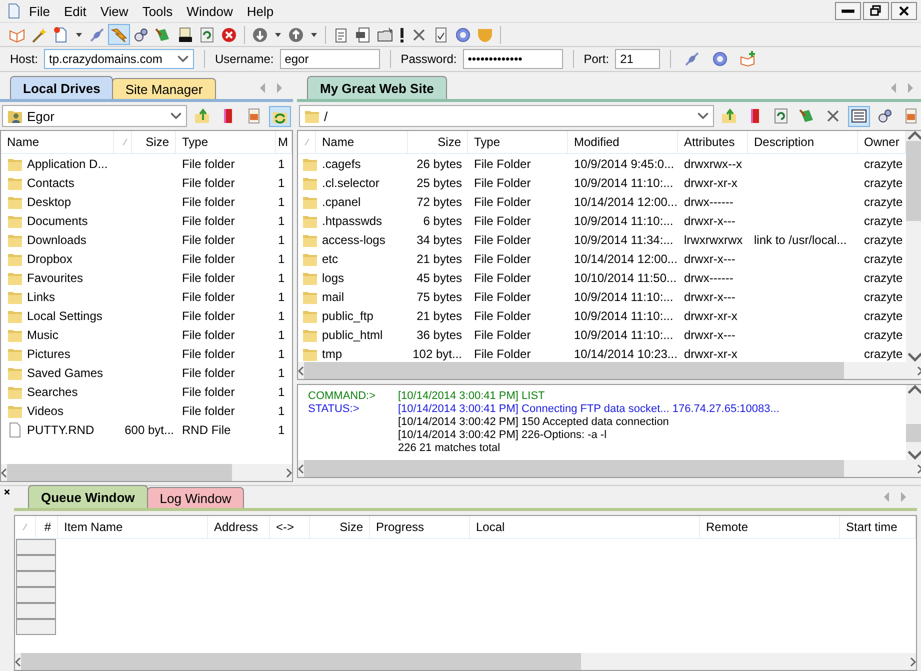  I want to click on host-field: tp.crazydomains.com, so click(119, 59).